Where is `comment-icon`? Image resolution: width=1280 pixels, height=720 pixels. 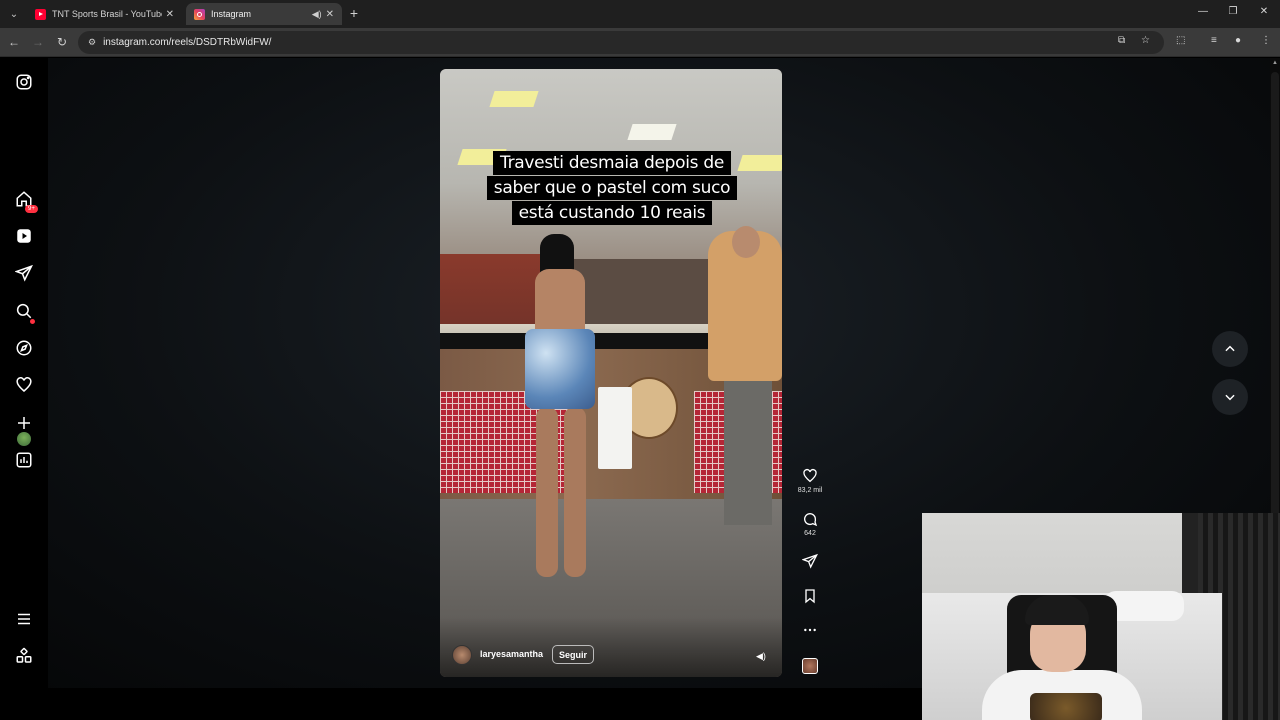 comment-icon is located at coordinates (811, 520).